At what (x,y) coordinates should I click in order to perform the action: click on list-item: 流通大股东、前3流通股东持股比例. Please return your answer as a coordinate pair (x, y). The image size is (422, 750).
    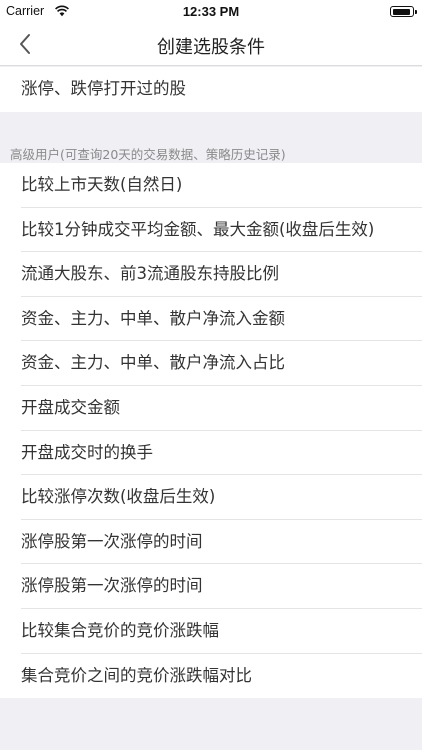
    Looking at the image, I should click on (211, 274).